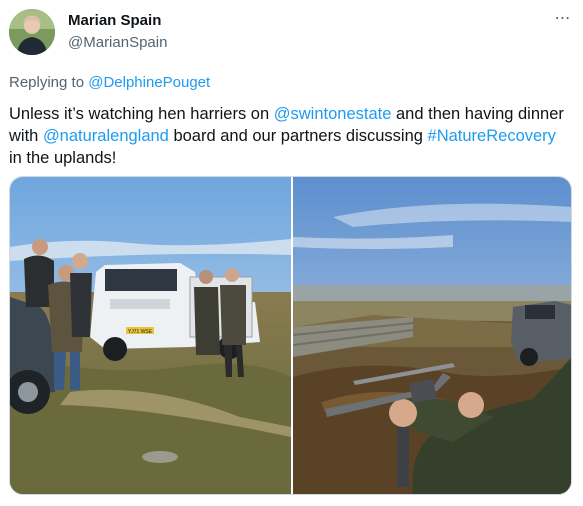 This screenshot has width=583, height=506. Describe the element at coordinates (141, 114) in the screenshot. I see `tweet-text-part: Unless it’s watching hen harriers on` at that location.